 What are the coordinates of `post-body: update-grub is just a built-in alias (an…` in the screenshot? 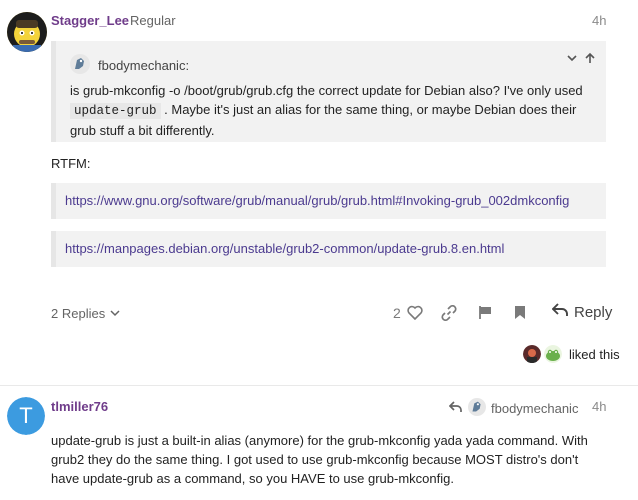 It's located at (319, 459).